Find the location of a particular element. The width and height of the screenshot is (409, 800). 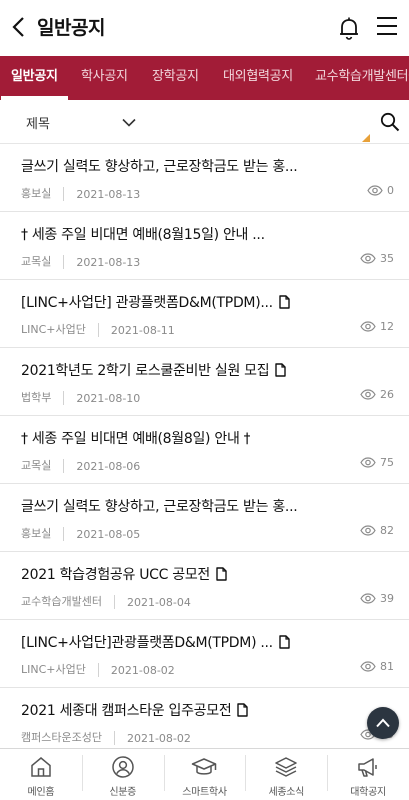

bottom-navigation: 메인홈 신분증 스마트학사 세종소식 대학공지 is located at coordinates (204, 774).